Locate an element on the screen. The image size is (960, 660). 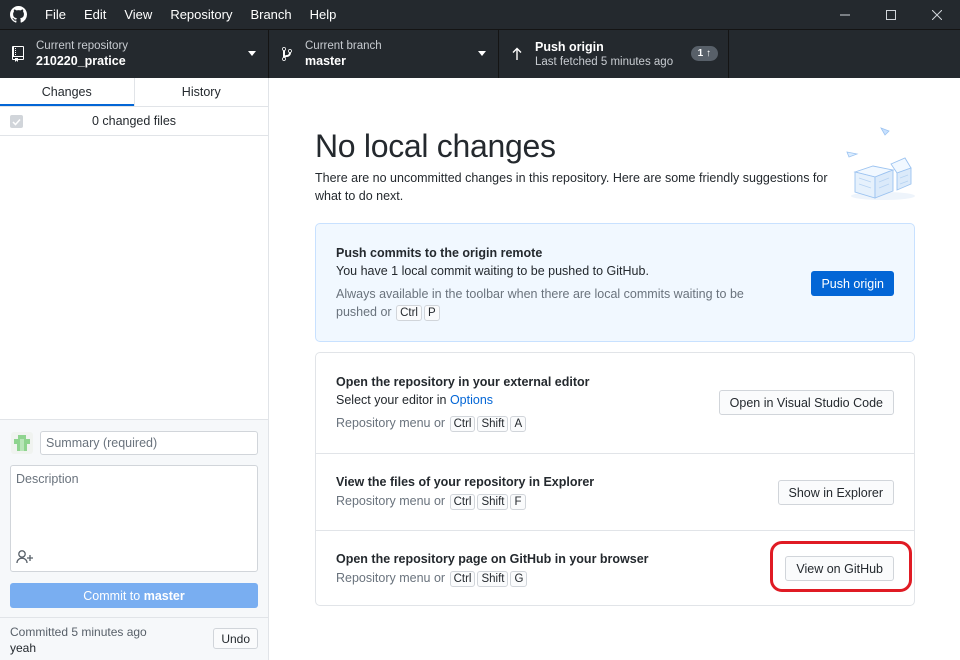
maximize-icon is located at coordinates (891, 14).